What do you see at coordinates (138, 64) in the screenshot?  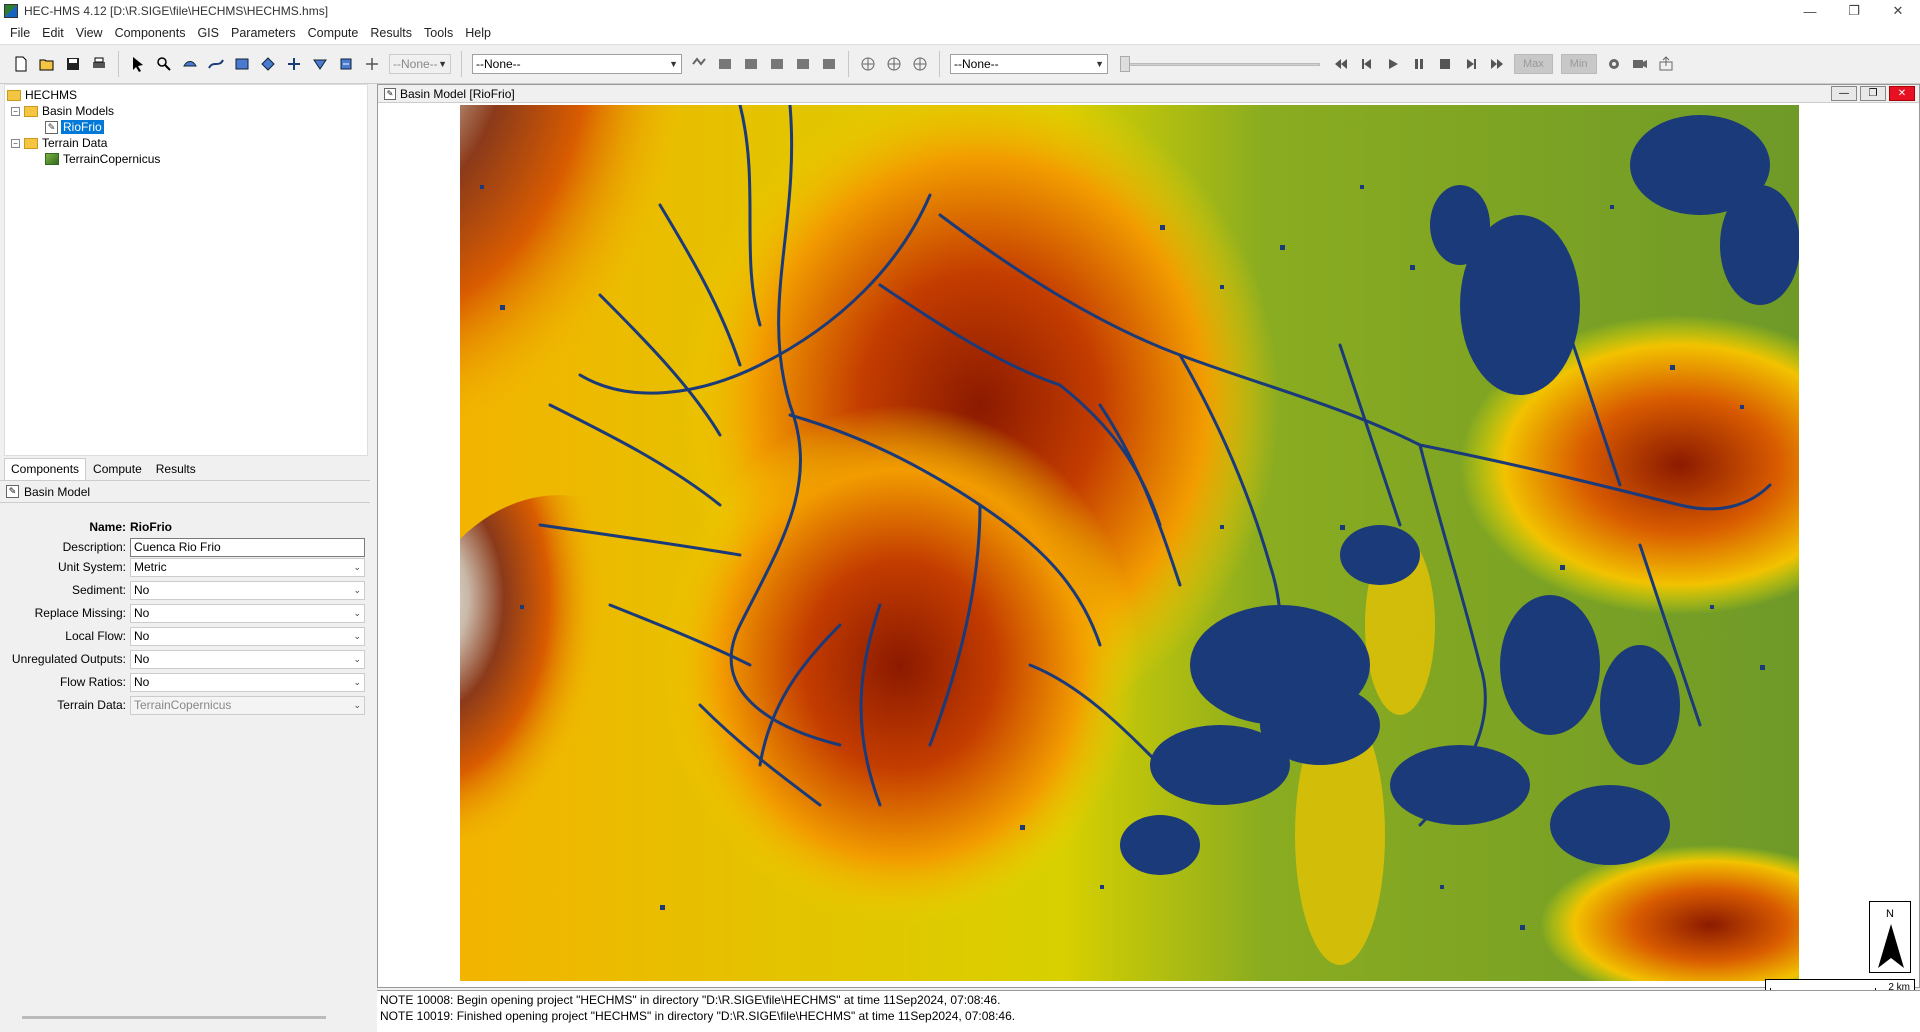 I see `arrow-select-icon` at bounding box center [138, 64].